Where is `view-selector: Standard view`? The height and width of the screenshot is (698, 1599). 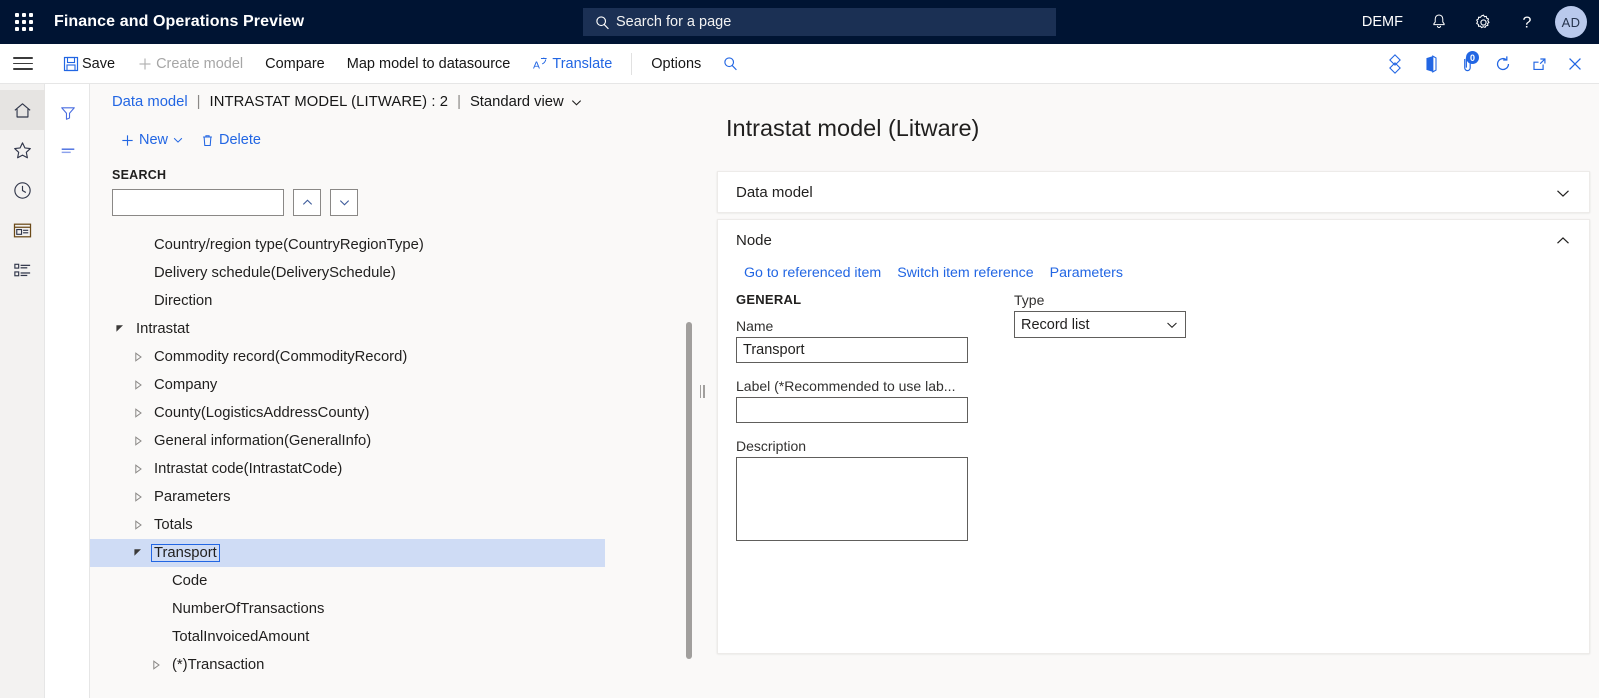 view-selector: Standard view is located at coordinates (526, 102).